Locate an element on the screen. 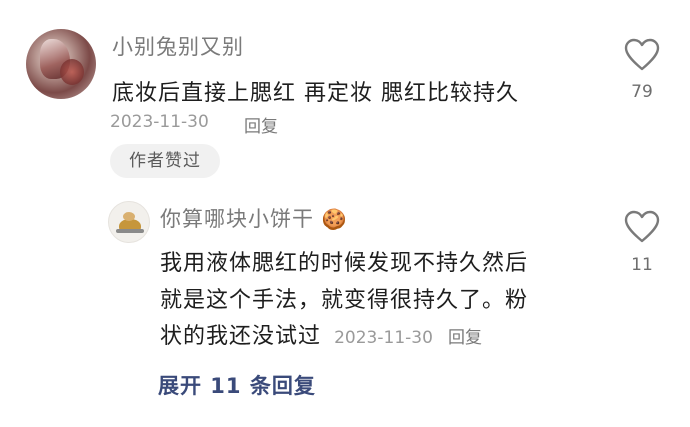 Image resolution: width=690 pixels, height=427 pixels. reply-date: 2023-11-30 is located at coordinates (383, 338).